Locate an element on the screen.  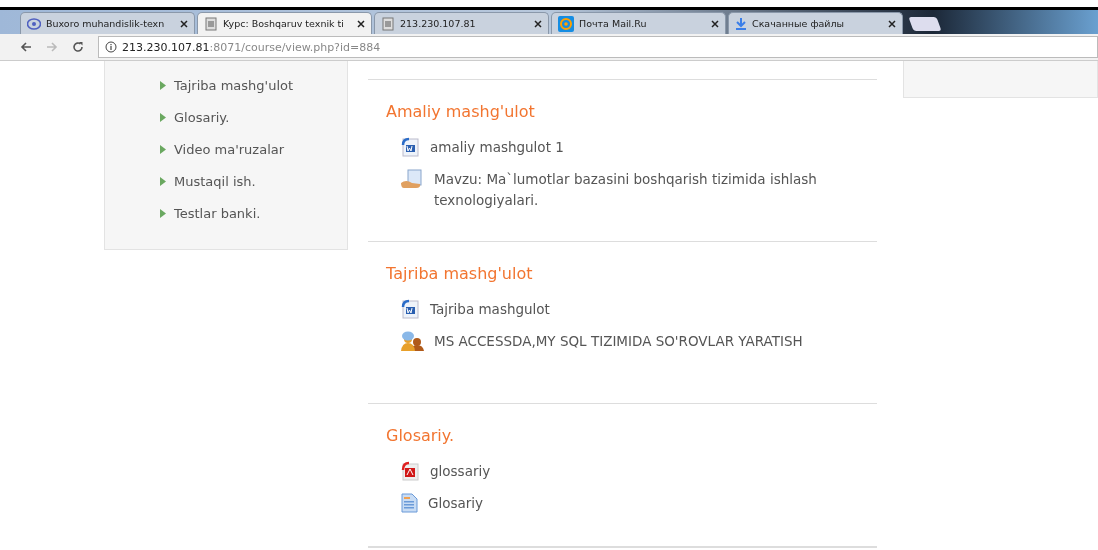
pdf-document-icon is located at coordinates (410, 471).